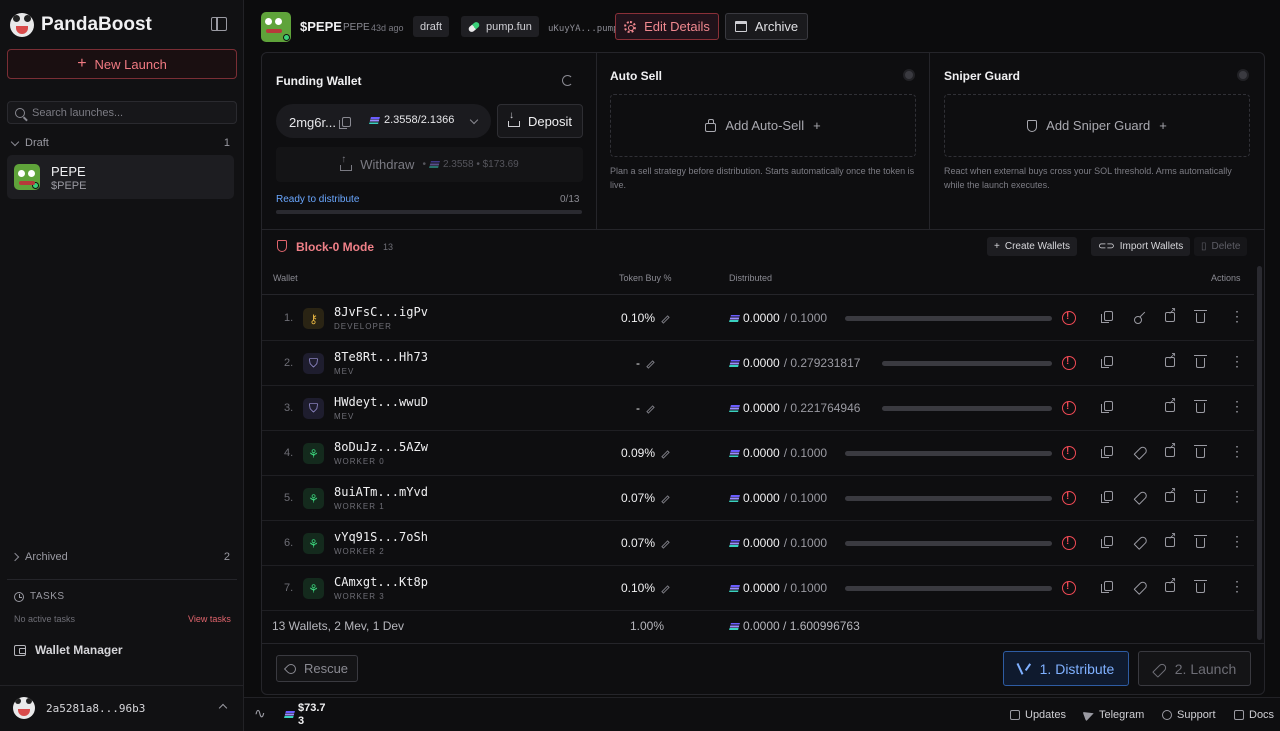  Describe the element at coordinates (1221, 246) in the screenshot. I see `delete-button: ▯ Delete` at that location.